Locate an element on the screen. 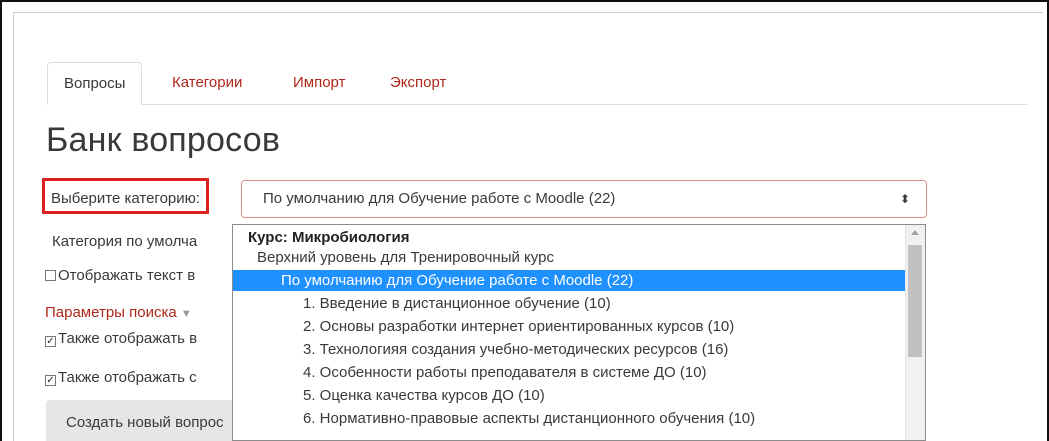 The height and width of the screenshot is (441, 1049). category-label: Выберите категорию: is located at coordinates (126, 196).